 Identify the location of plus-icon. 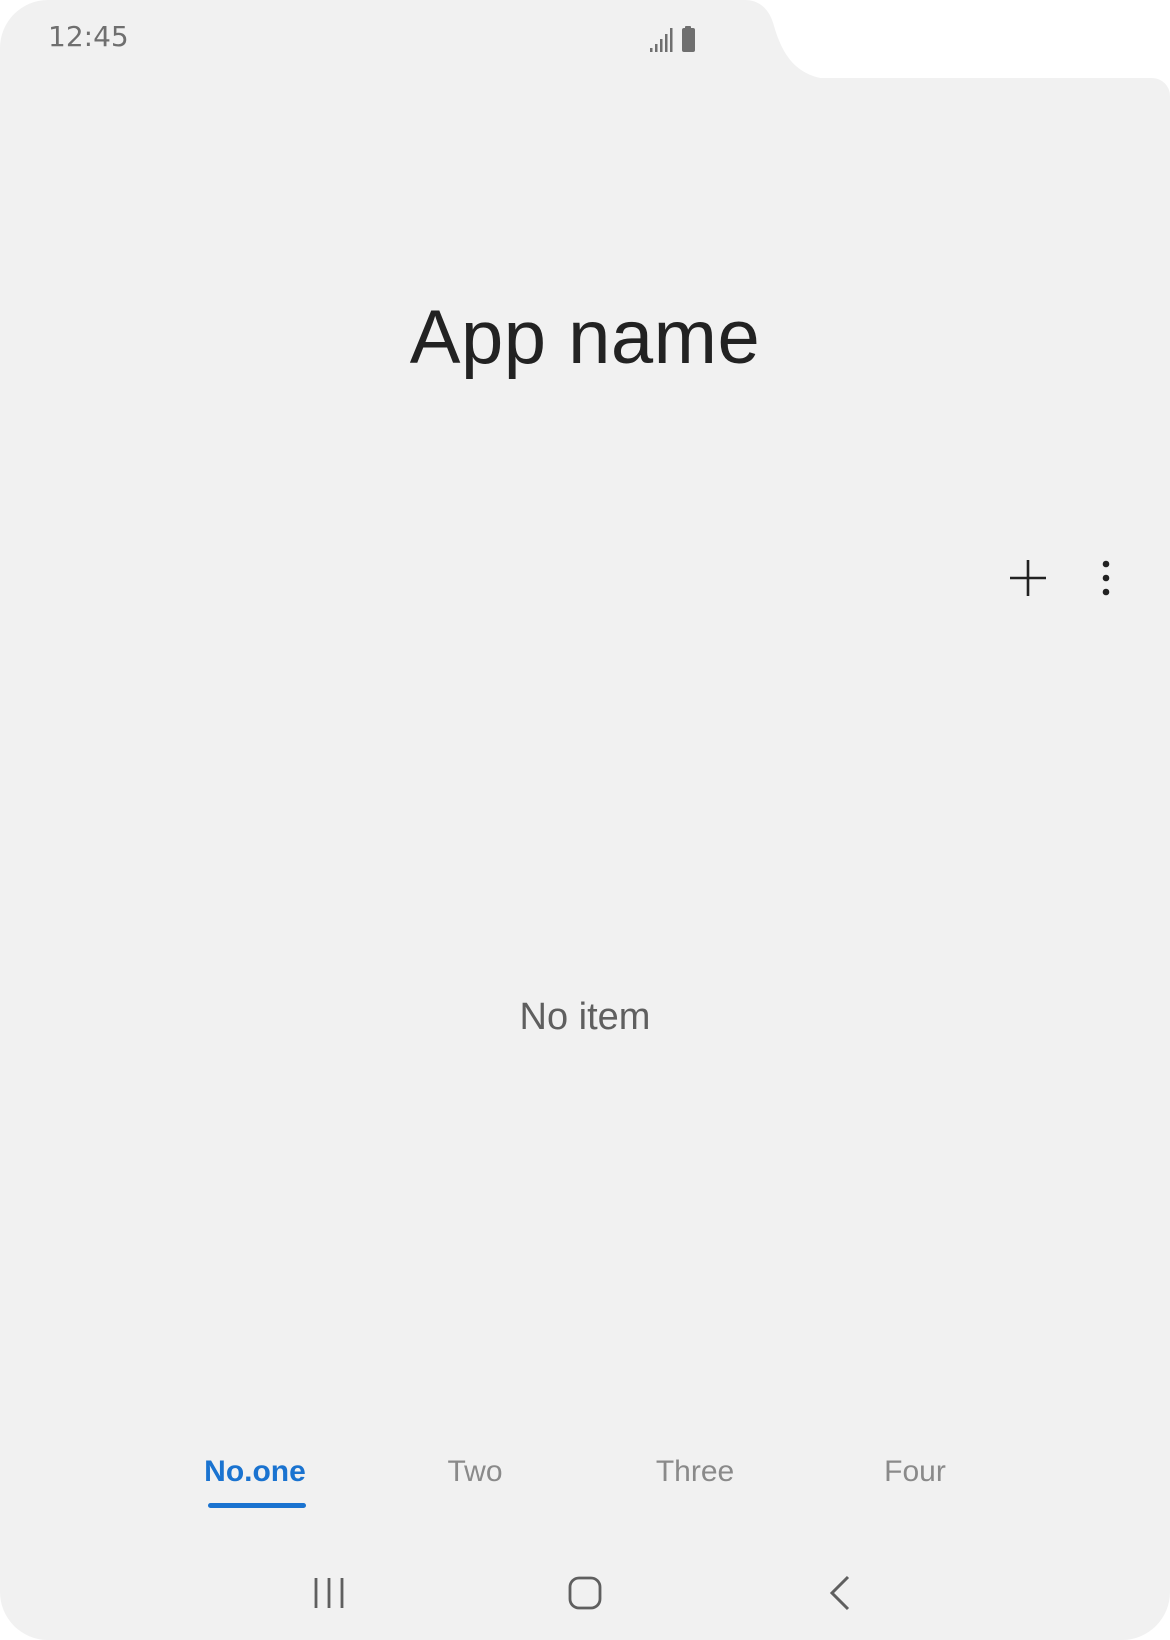
(1028, 578).